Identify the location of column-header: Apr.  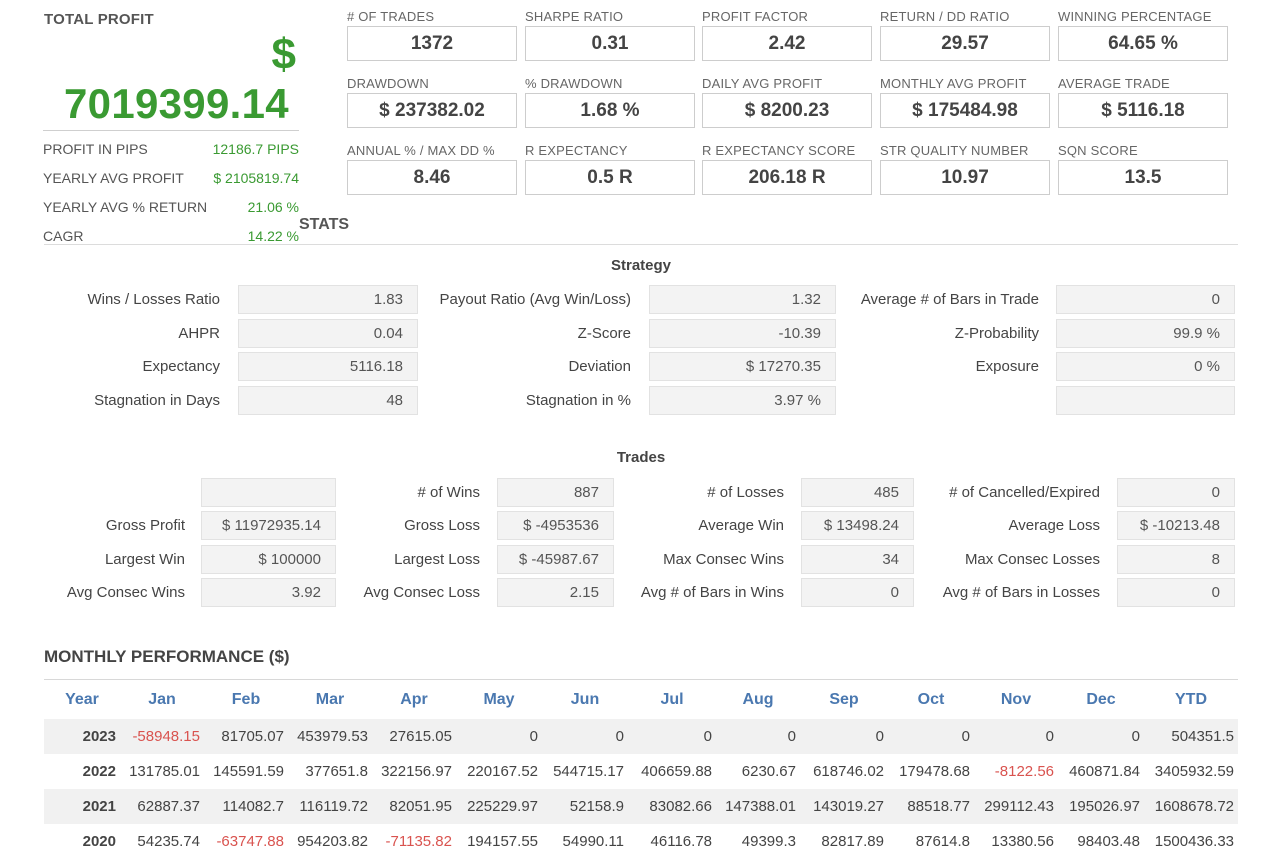
(414, 699).